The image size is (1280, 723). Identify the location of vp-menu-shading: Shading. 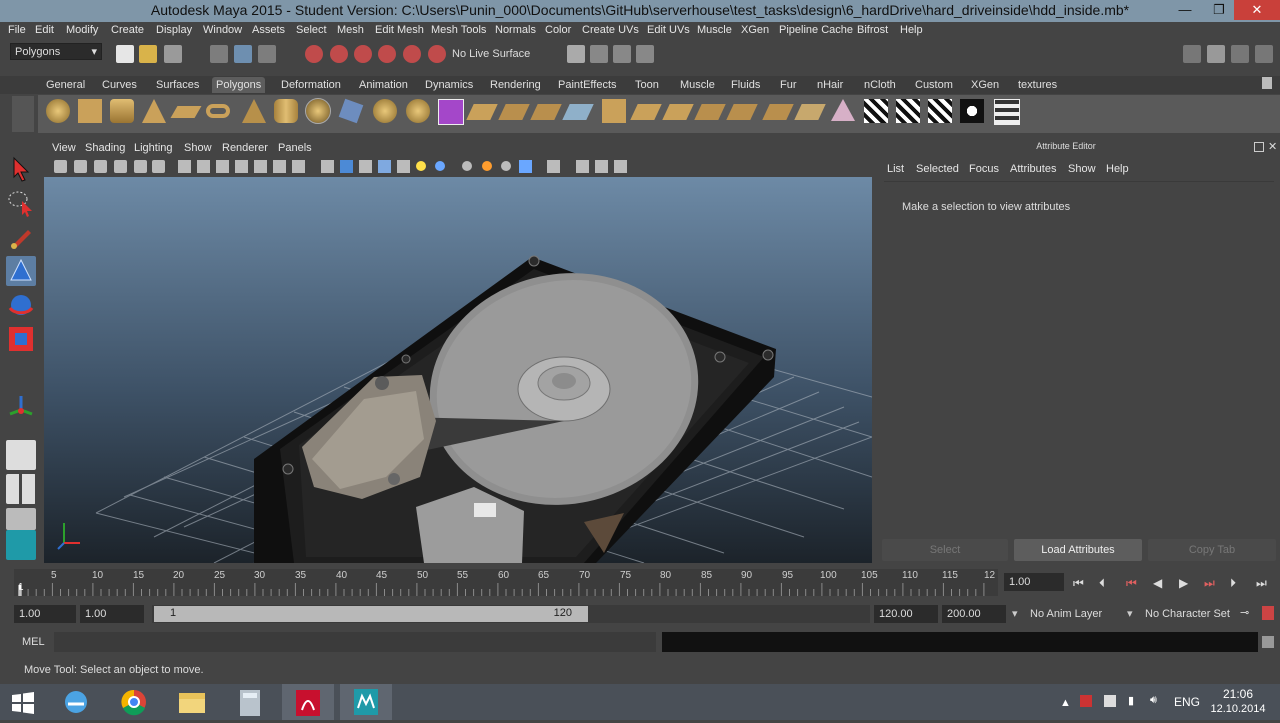
(105, 148).